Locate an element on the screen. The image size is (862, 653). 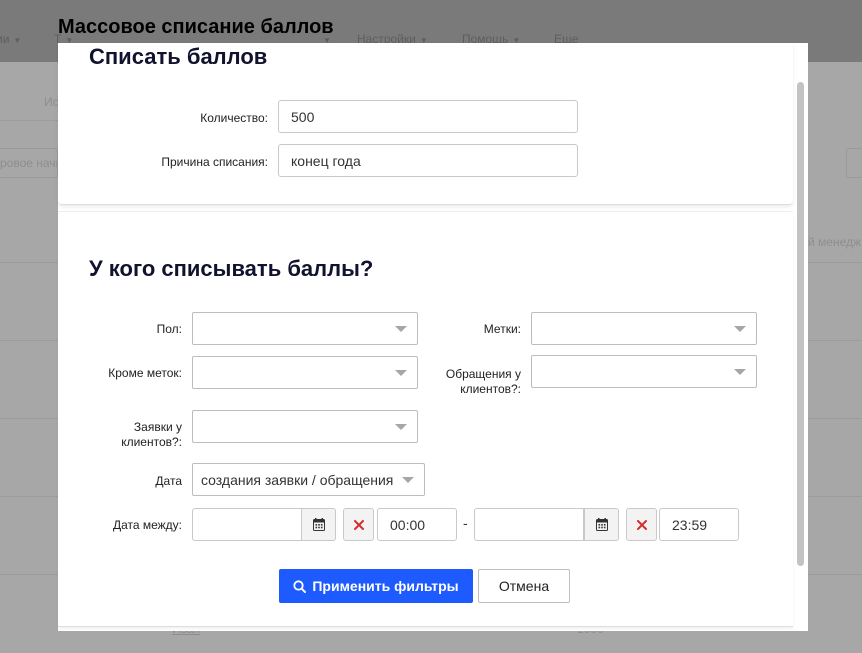
tags-select is located at coordinates (644, 328).